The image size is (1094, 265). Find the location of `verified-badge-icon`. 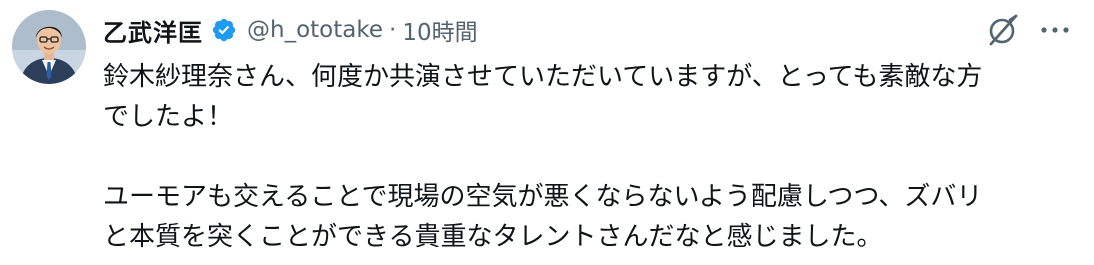

verified-badge-icon is located at coordinates (224, 30).